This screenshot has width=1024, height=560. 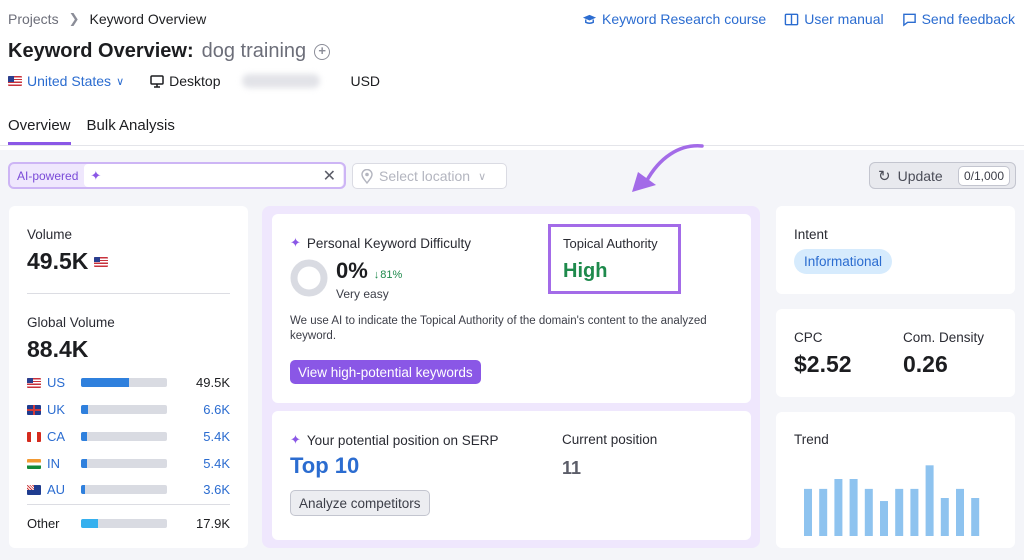 I want to click on ca-flag-icon, so click(x=34, y=436).